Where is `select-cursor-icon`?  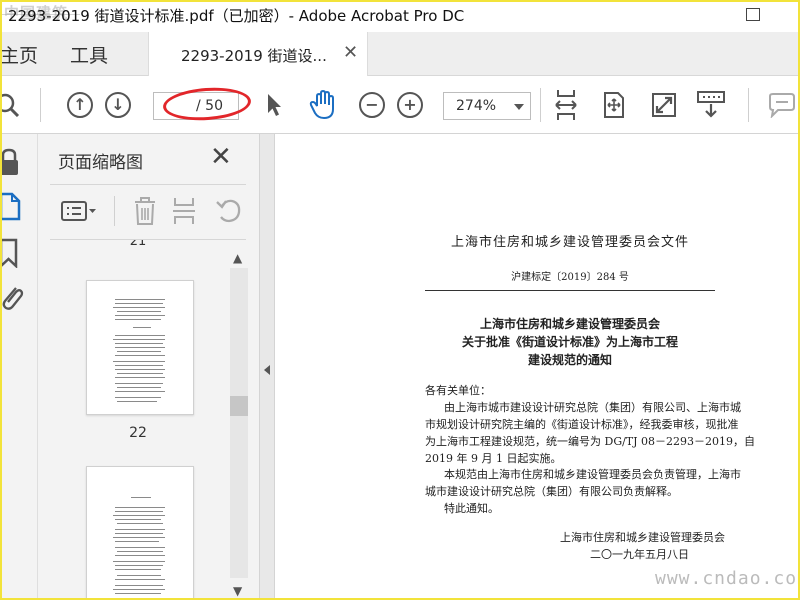
select-cursor-icon is located at coordinates (274, 105).